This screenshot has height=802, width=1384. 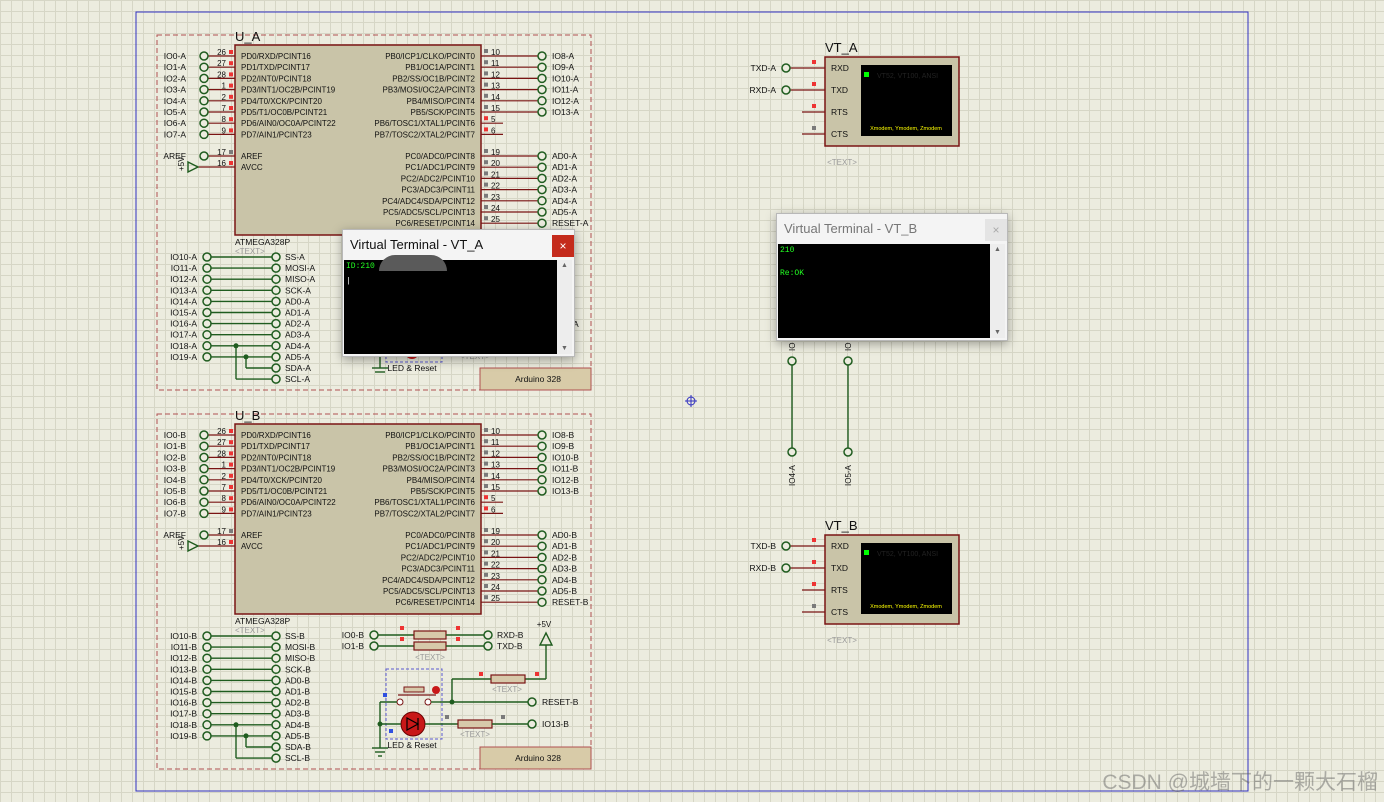 I want to click on net-label: SDA-A, so click(x=298, y=368).